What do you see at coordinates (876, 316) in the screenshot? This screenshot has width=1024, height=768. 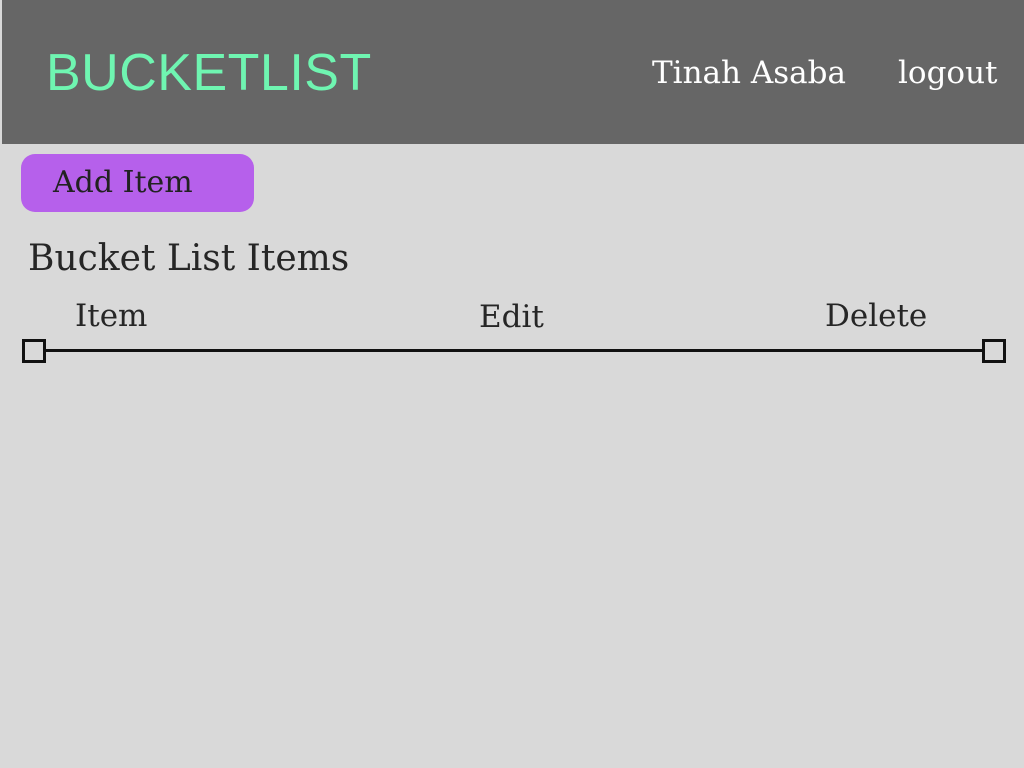 I see `column-header-delete: Delete` at bounding box center [876, 316].